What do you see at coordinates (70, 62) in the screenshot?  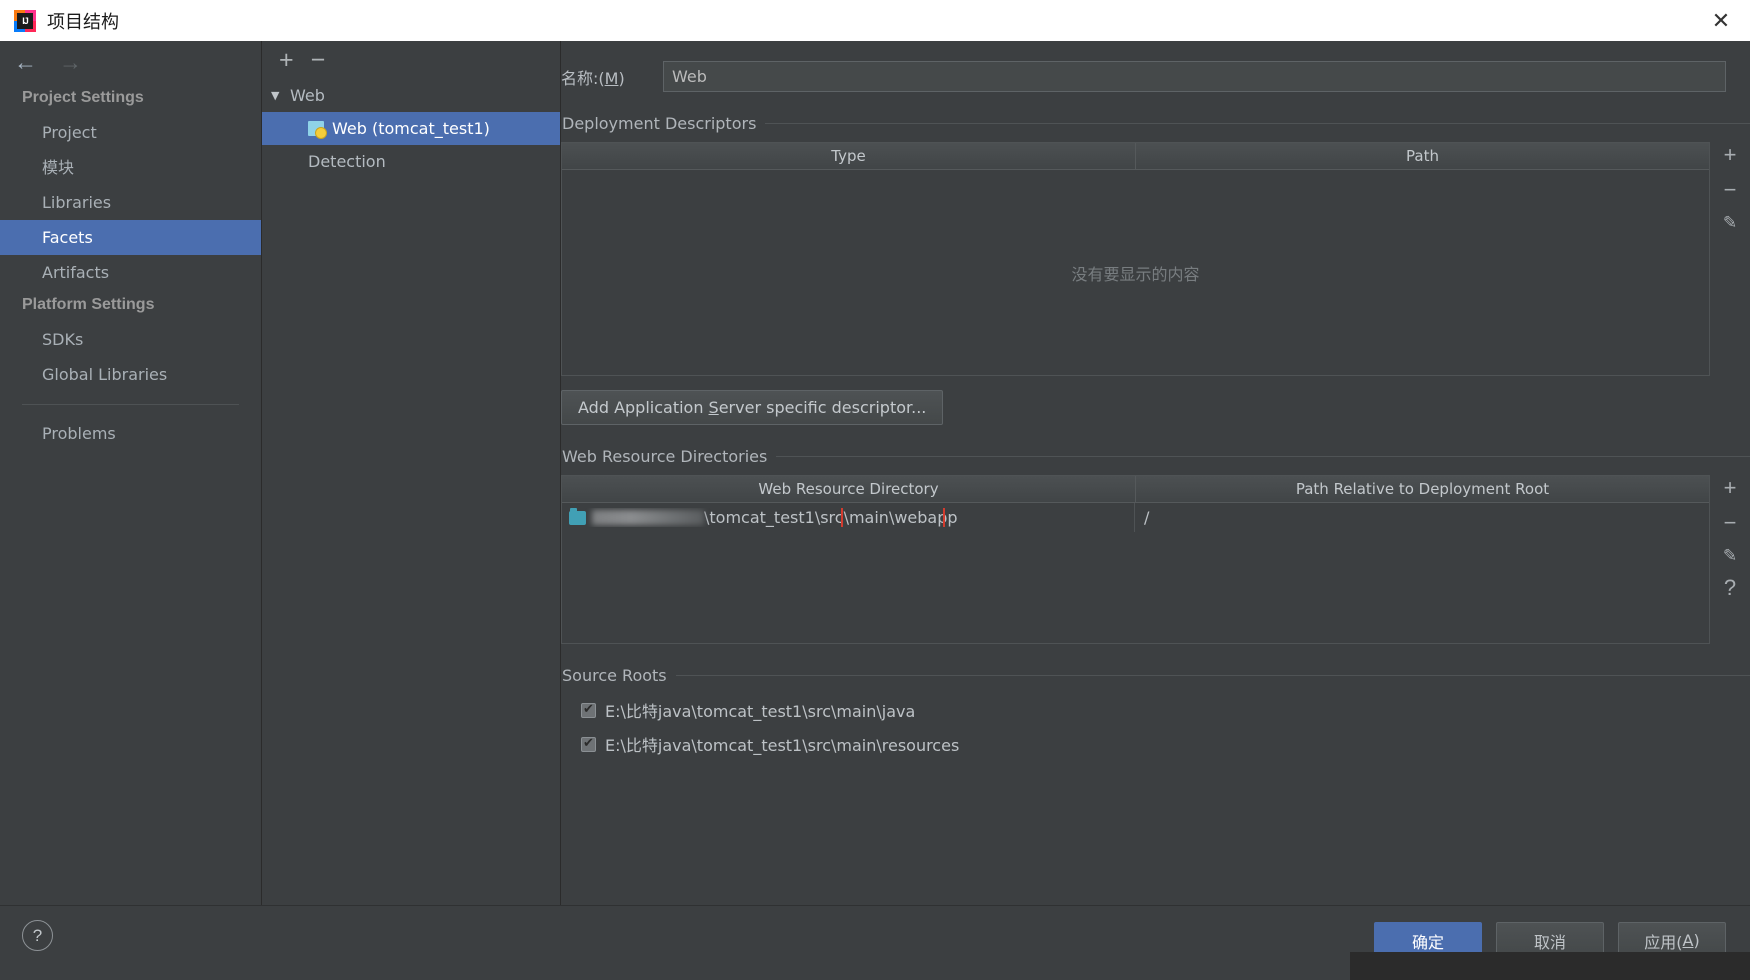 I see `forward-arrow-icon: →` at bounding box center [70, 62].